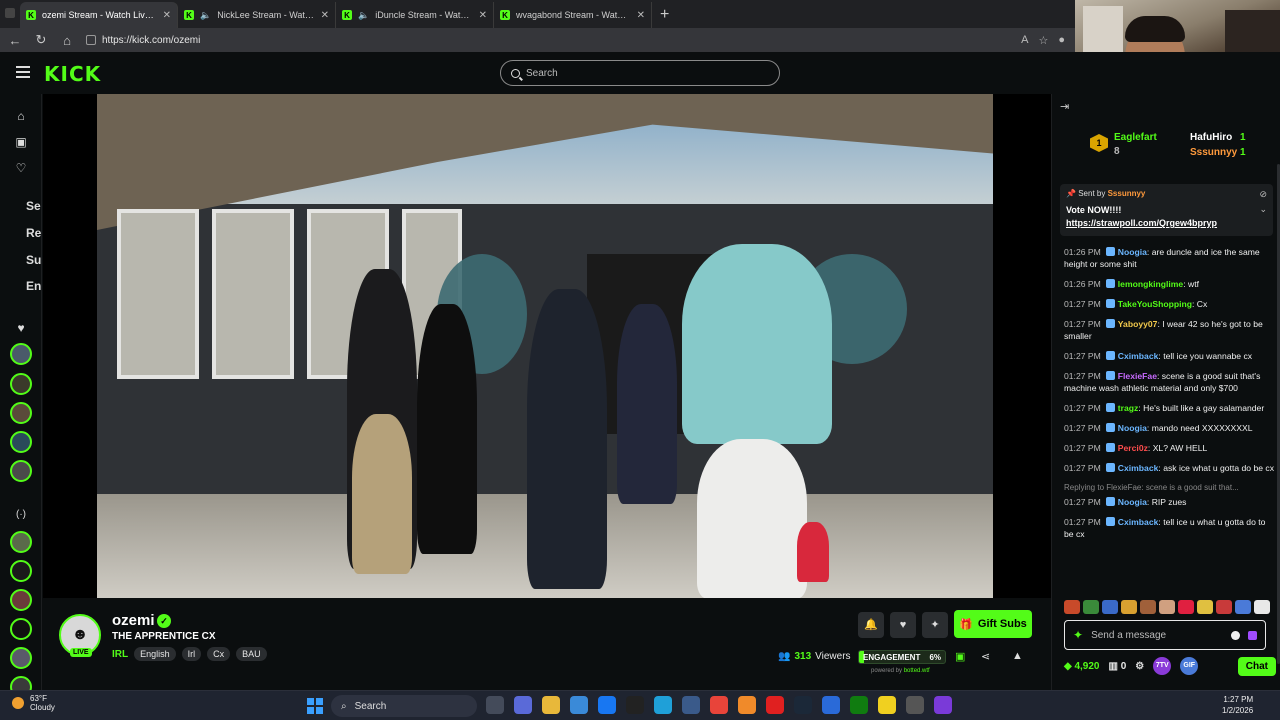 Image resolution: width=1280 pixels, height=720 pixels. I want to click on search-bar, so click(640, 73).